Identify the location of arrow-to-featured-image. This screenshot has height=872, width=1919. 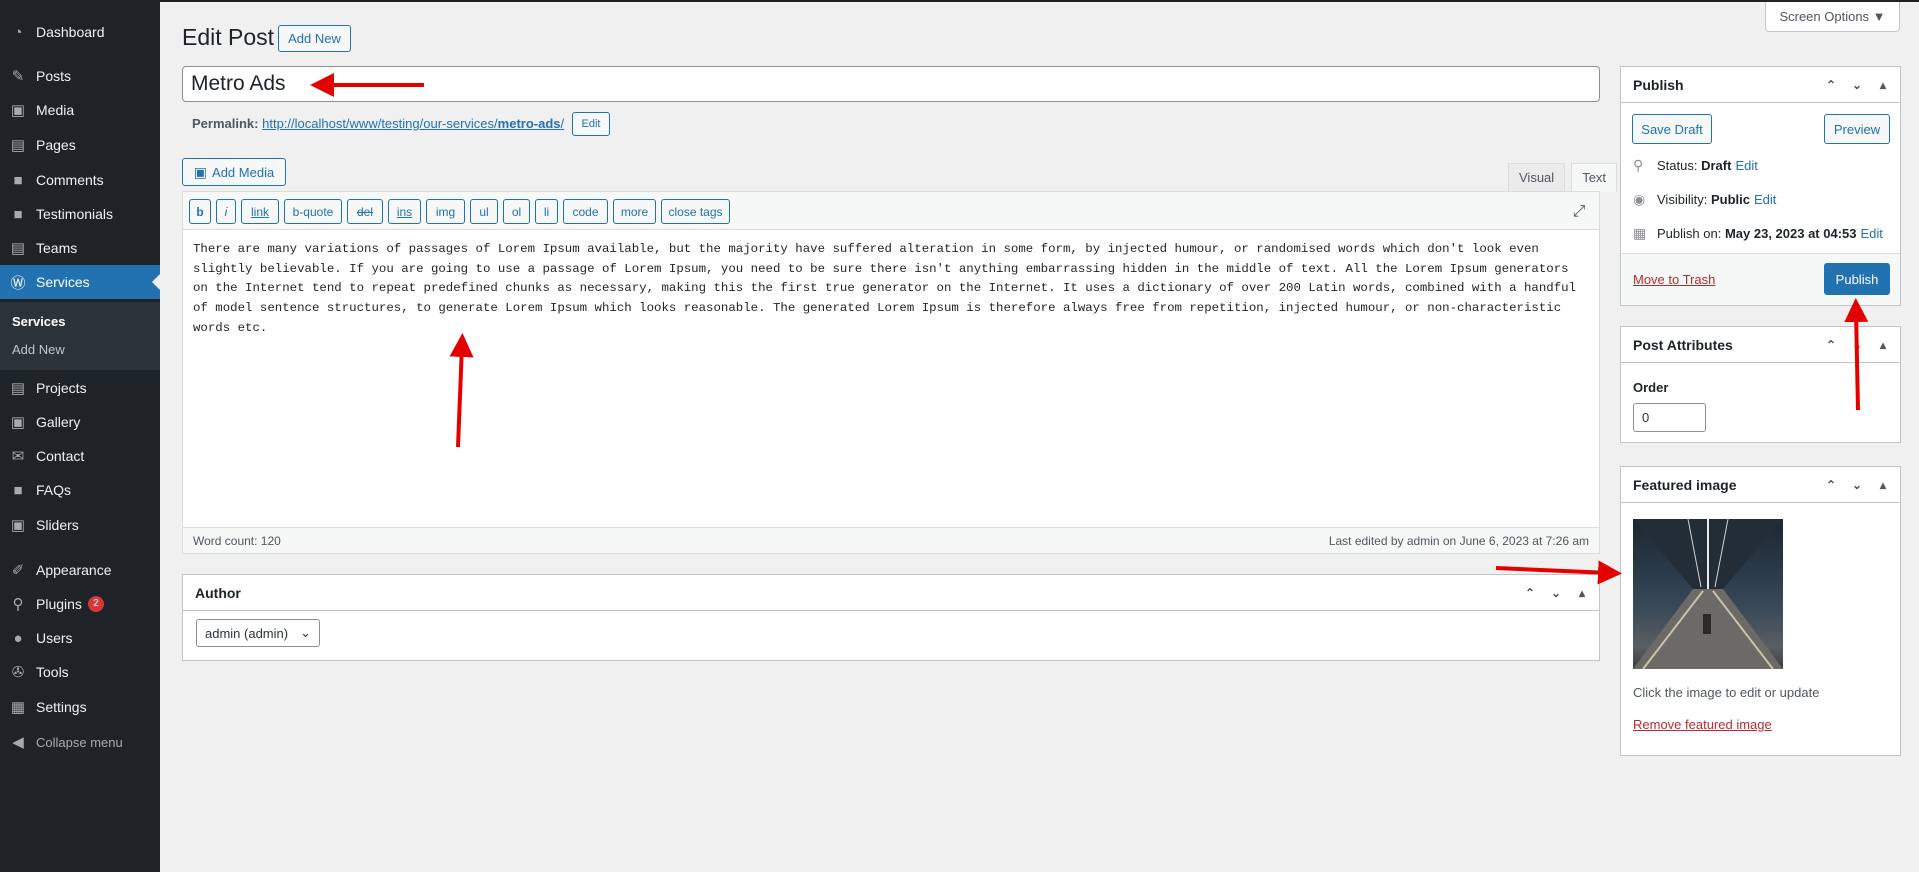
(1558, 572).